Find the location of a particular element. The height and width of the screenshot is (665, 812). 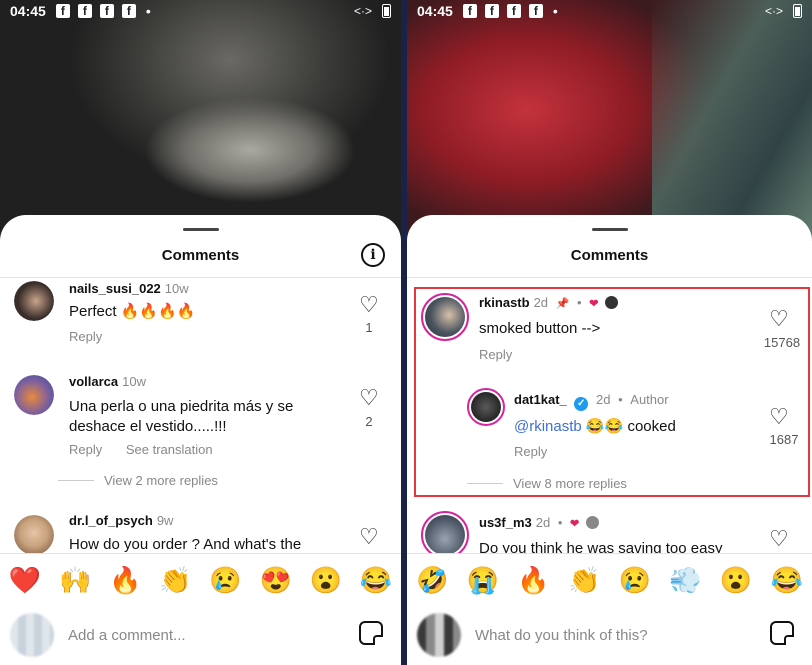

comment-time: 10w is located at coordinates (176, 288).